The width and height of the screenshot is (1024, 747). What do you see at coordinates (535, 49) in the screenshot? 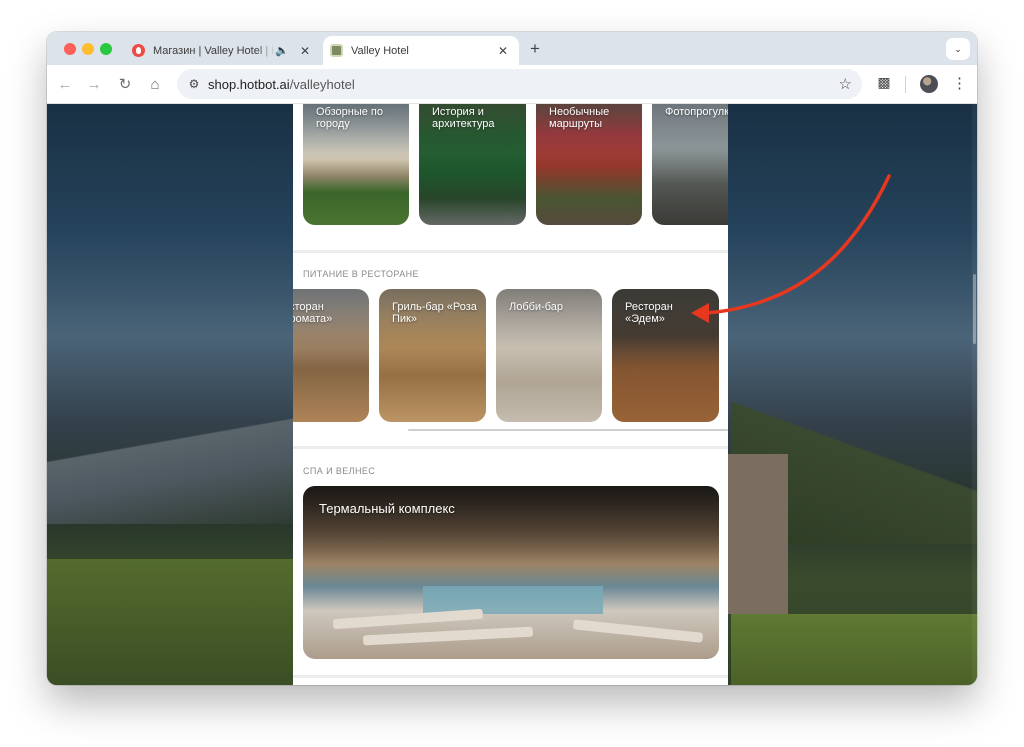
I see `plus-icon: +` at bounding box center [535, 49].